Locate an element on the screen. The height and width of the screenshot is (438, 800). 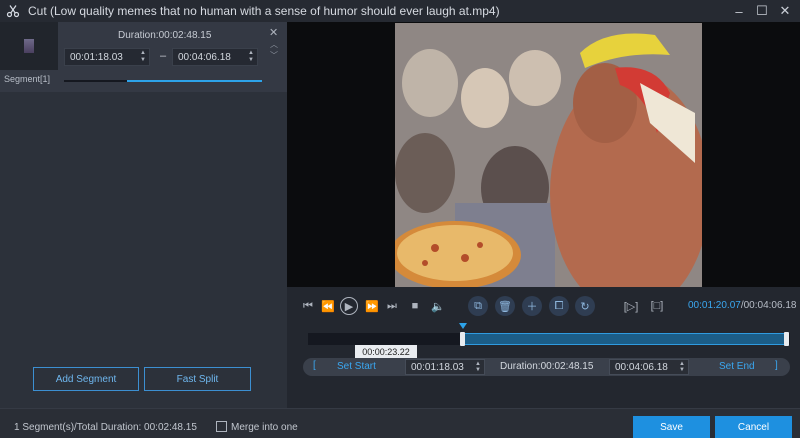
bracket-right: ] is located at coordinates (776, 365).